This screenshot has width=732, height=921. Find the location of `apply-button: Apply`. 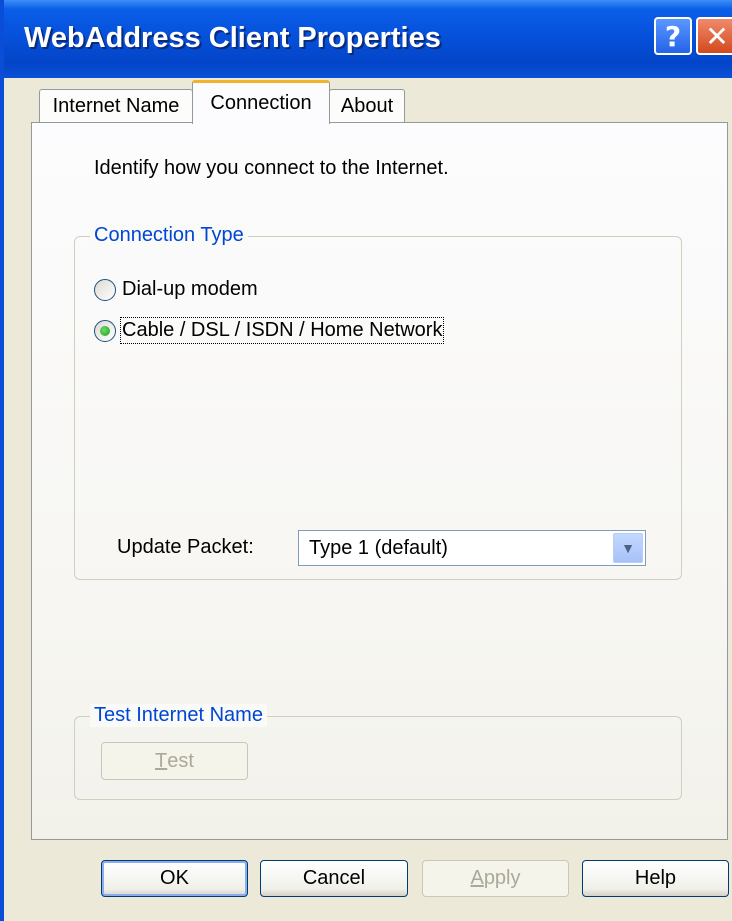

apply-button: Apply is located at coordinates (495, 878).